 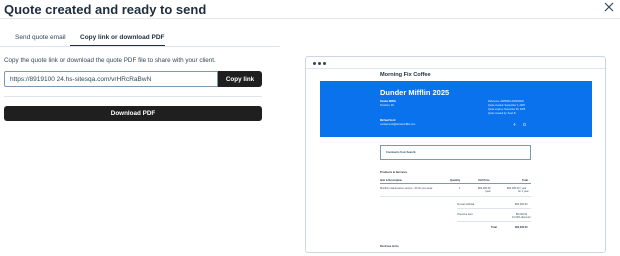 I want to click on tab-send-quote-email: Send quote email, so click(x=40, y=37).